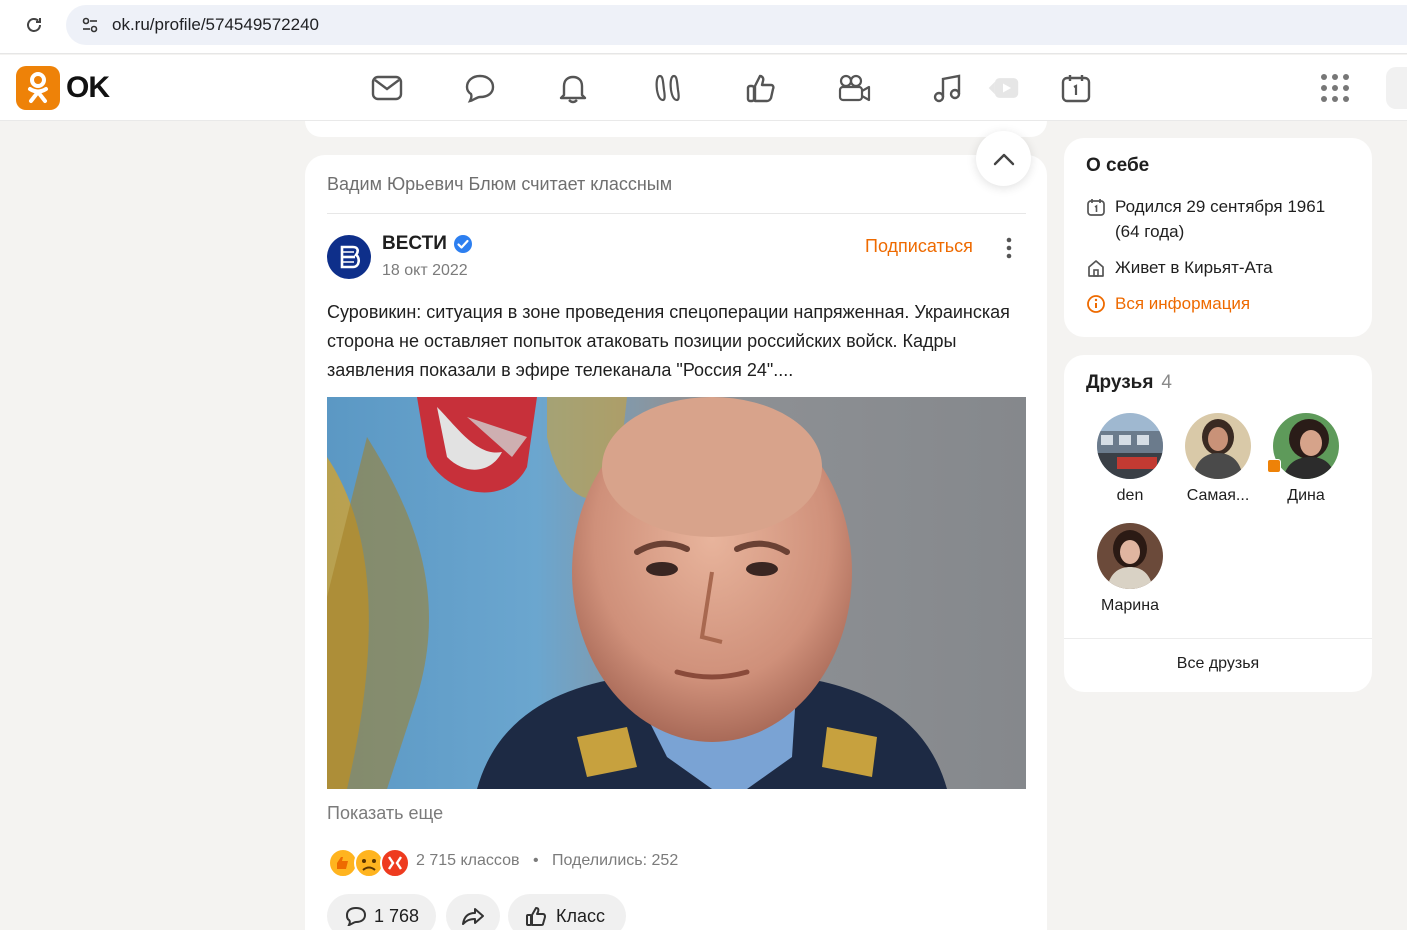 The width and height of the screenshot is (1407, 930). Describe the element at coordinates (1218, 638) in the screenshot. I see `friends-divider` at that location.